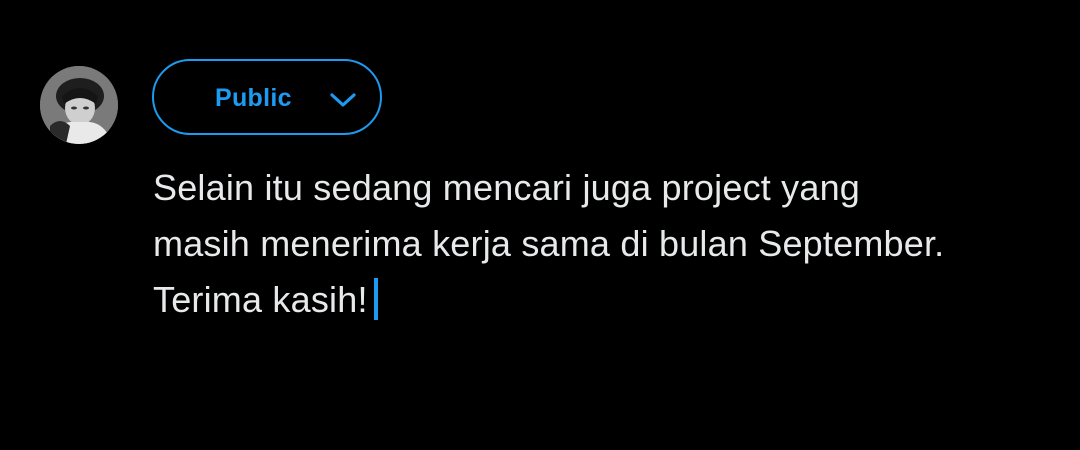 The image size is (1080, 450). What do you see at coordinates (603, 300) in the screenshot?
I see `text-line-last: Terima kasih!` at bounding box center [603, 300].